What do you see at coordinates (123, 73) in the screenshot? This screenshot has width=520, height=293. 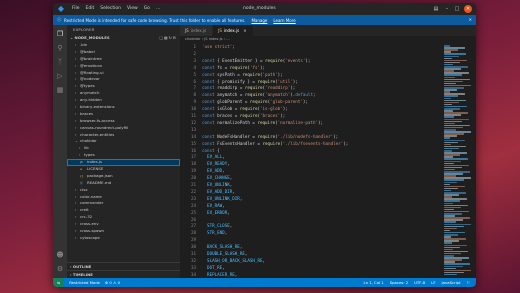 I see `folder-item: › @floating-ui` at bounding box center [123, 73].